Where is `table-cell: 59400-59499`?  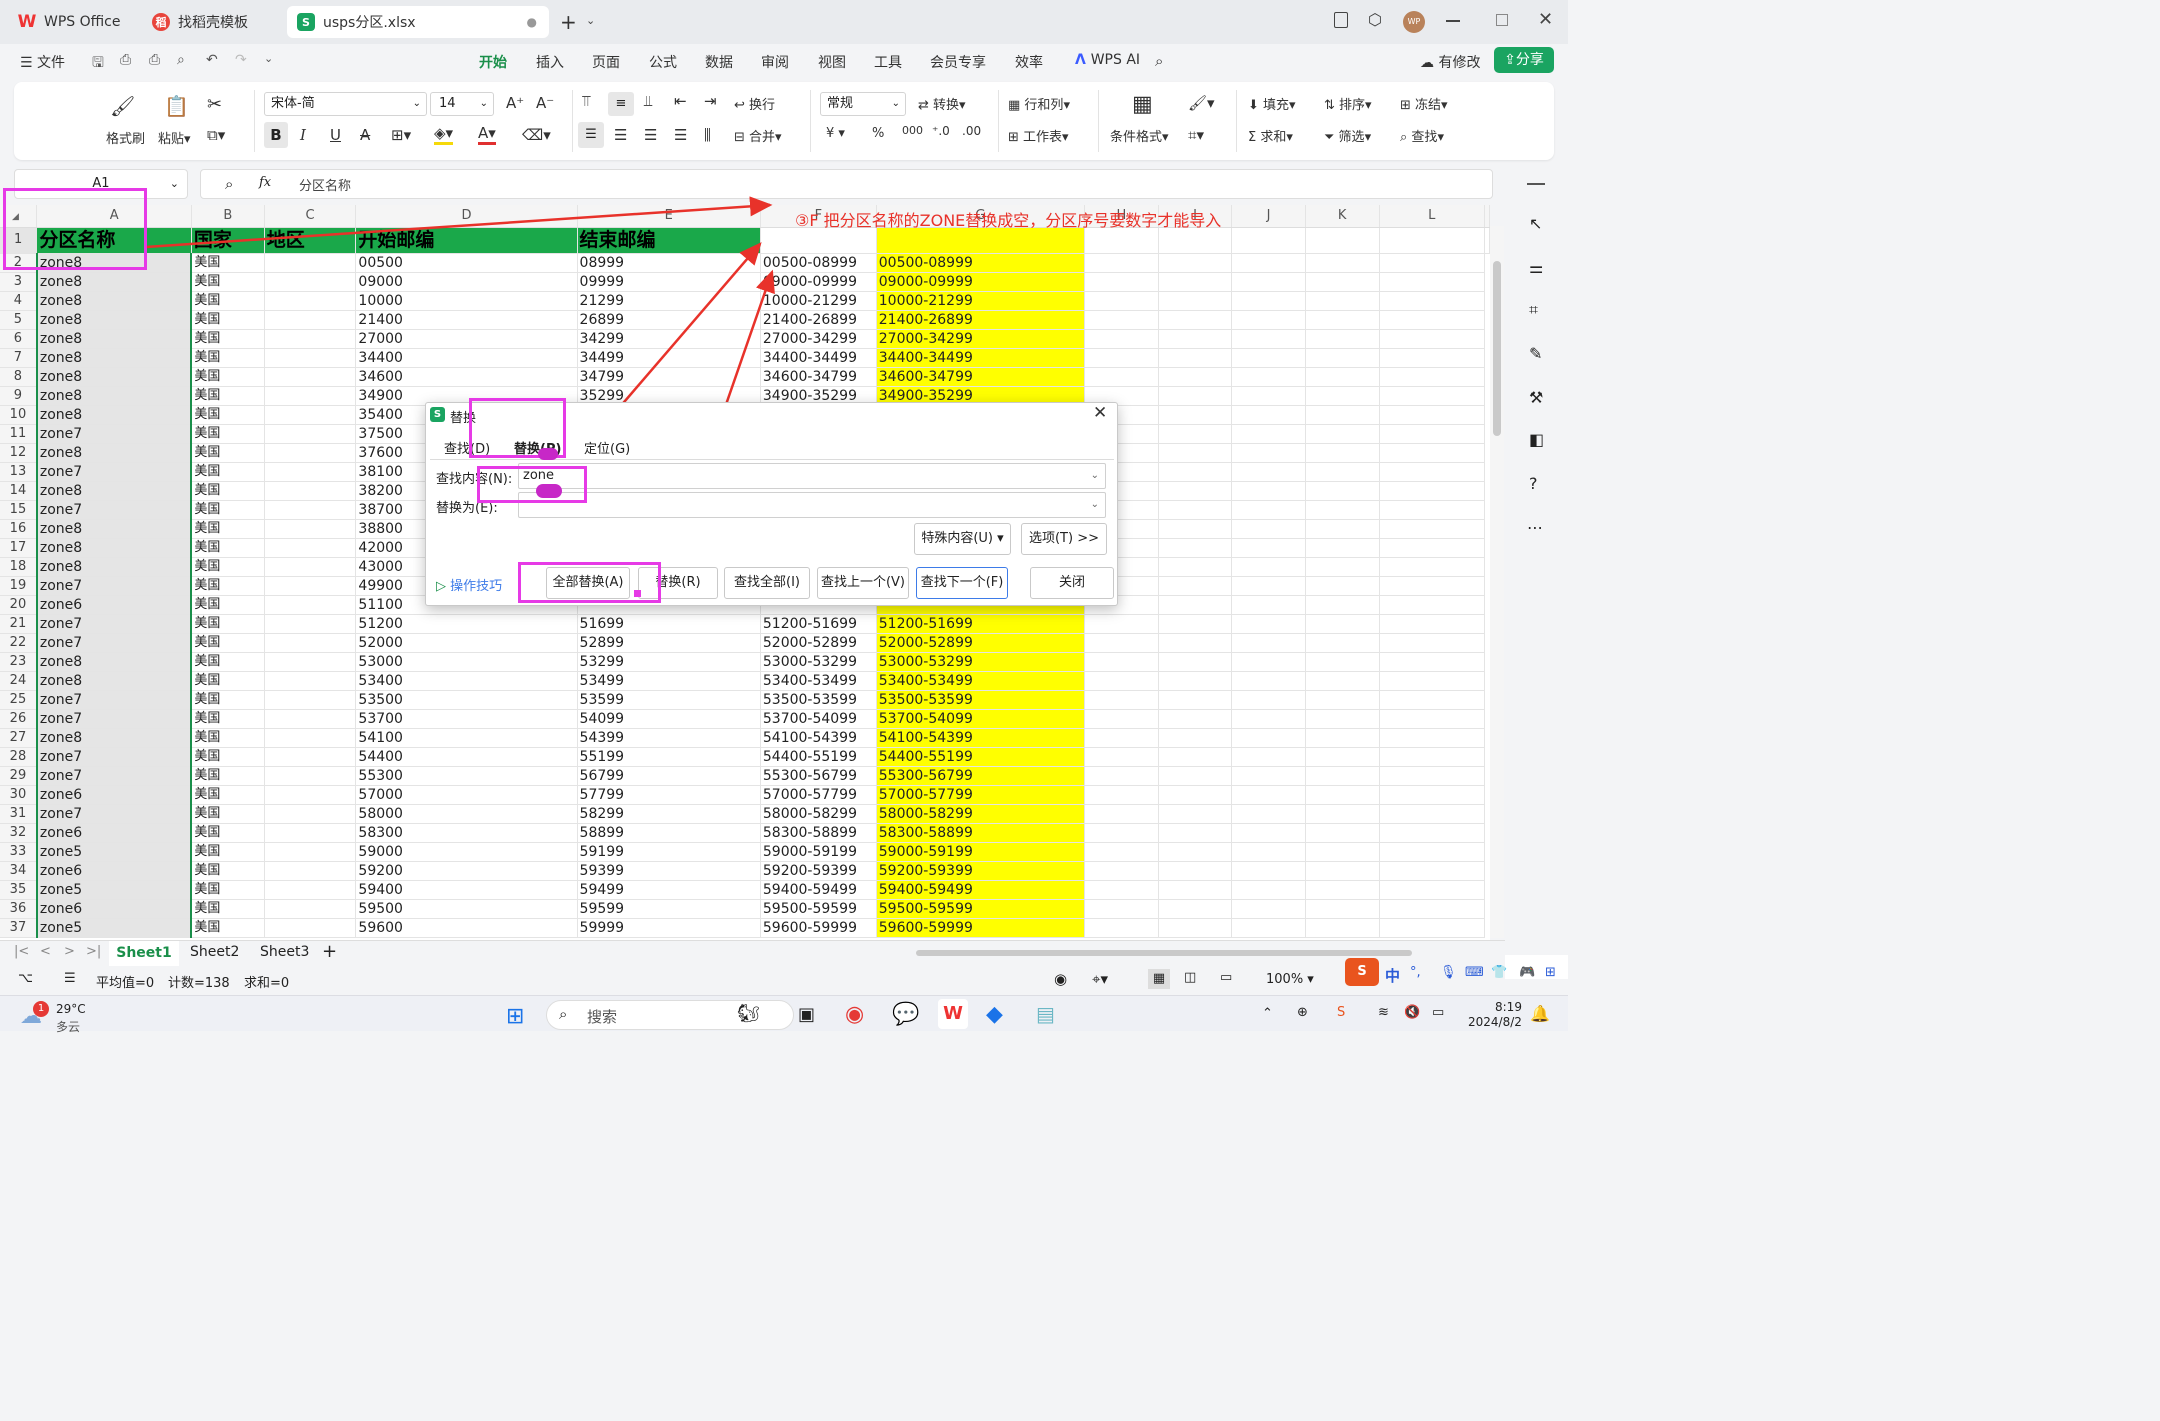
table-cell: 59400-59499 is located at coordinates (981, 890).